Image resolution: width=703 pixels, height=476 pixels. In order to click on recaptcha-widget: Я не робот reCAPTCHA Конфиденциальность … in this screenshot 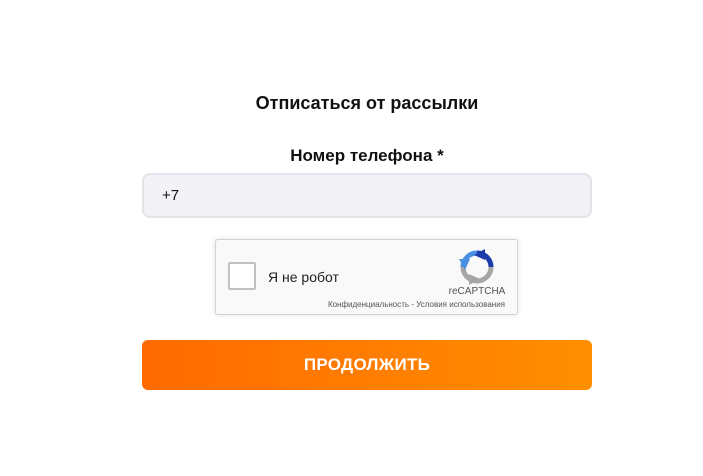, I will do `click(366, 277)`.